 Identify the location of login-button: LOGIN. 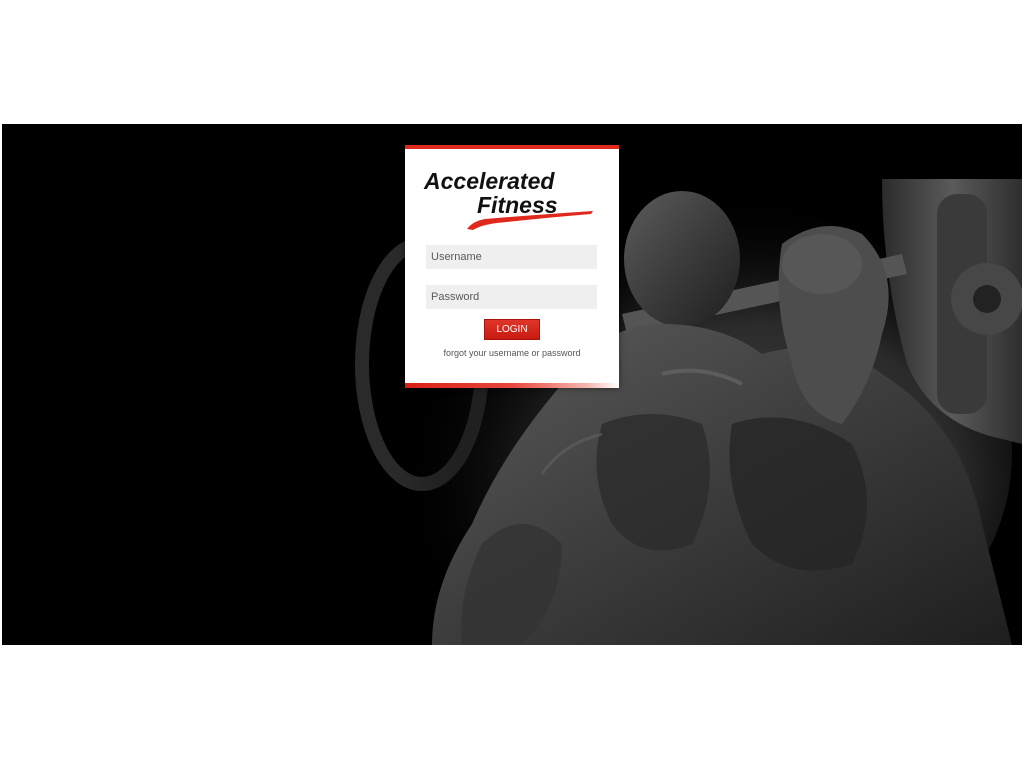
(512, 329).